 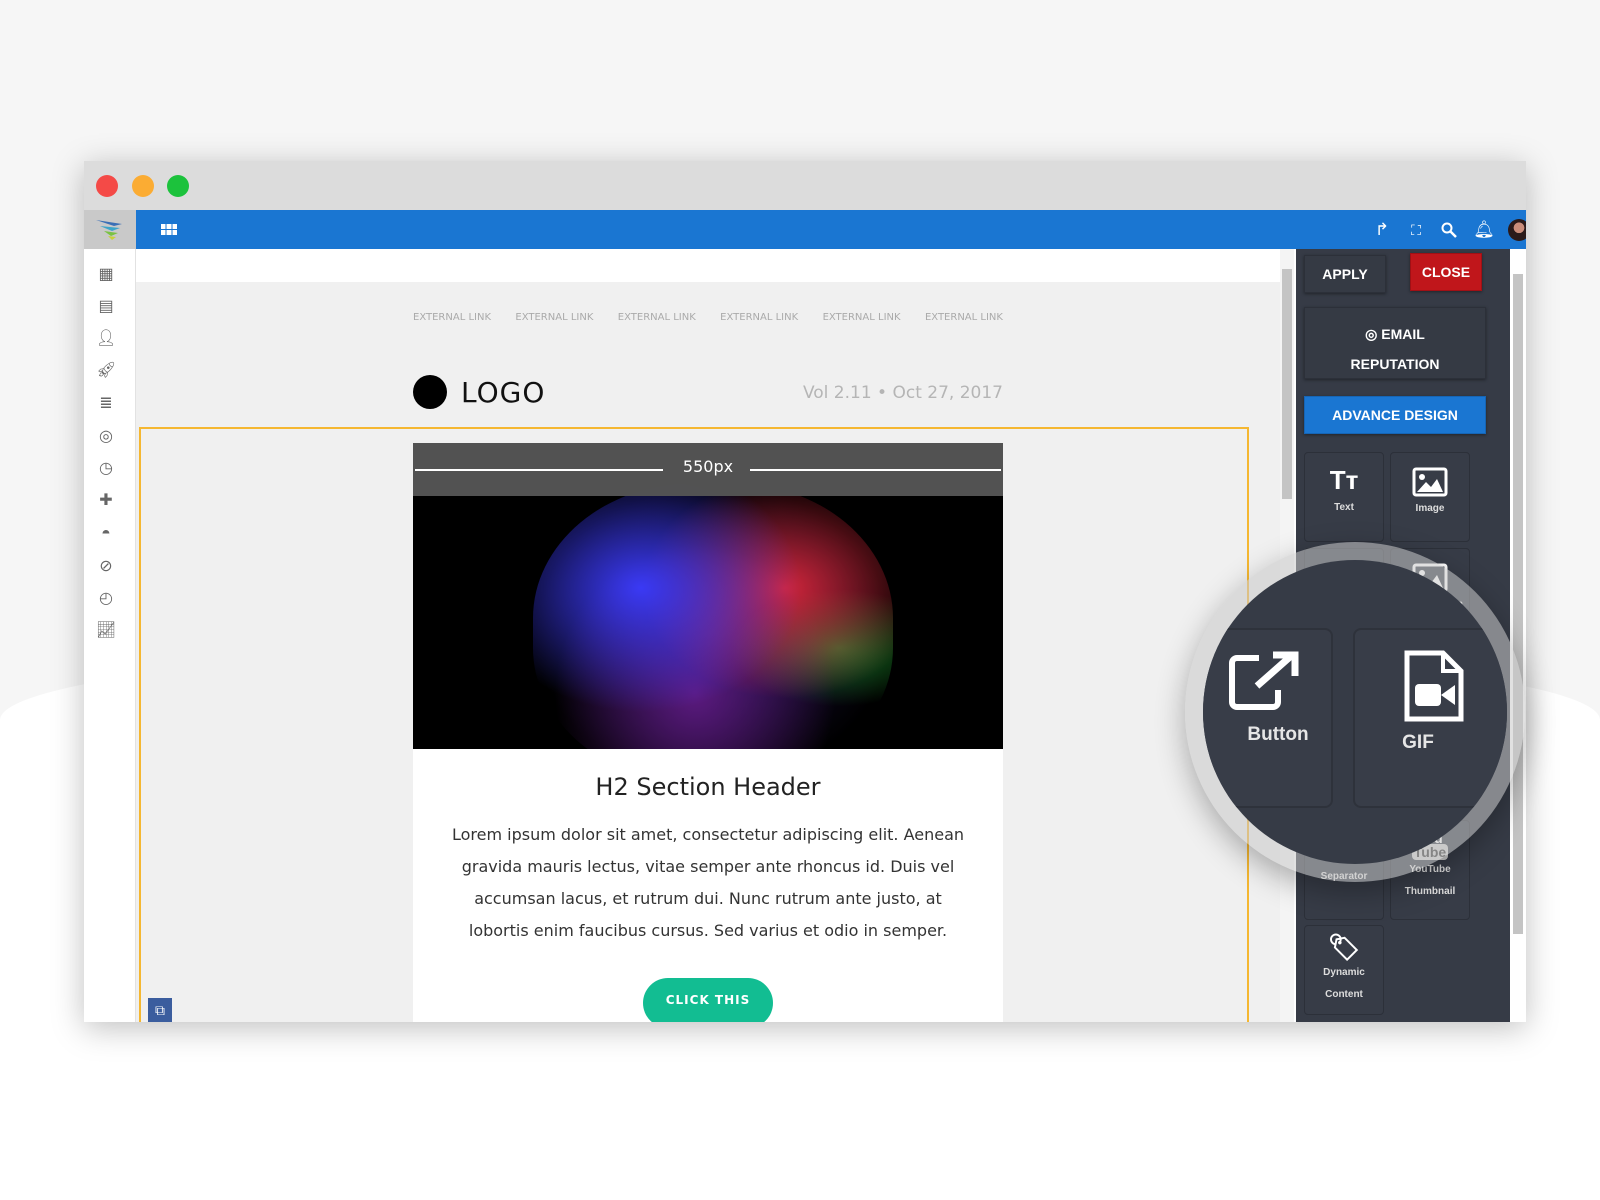 I want to click on apply-button: APPLY, so click(x=1345, y=274).